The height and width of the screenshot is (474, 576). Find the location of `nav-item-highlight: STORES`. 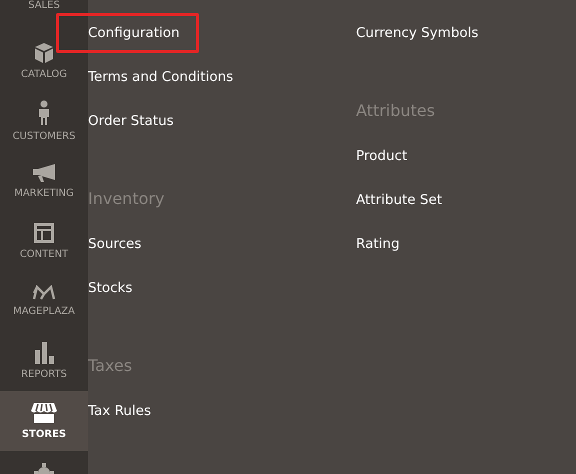

nav-item-highlight: STORES is located at coordinates (44, 421).